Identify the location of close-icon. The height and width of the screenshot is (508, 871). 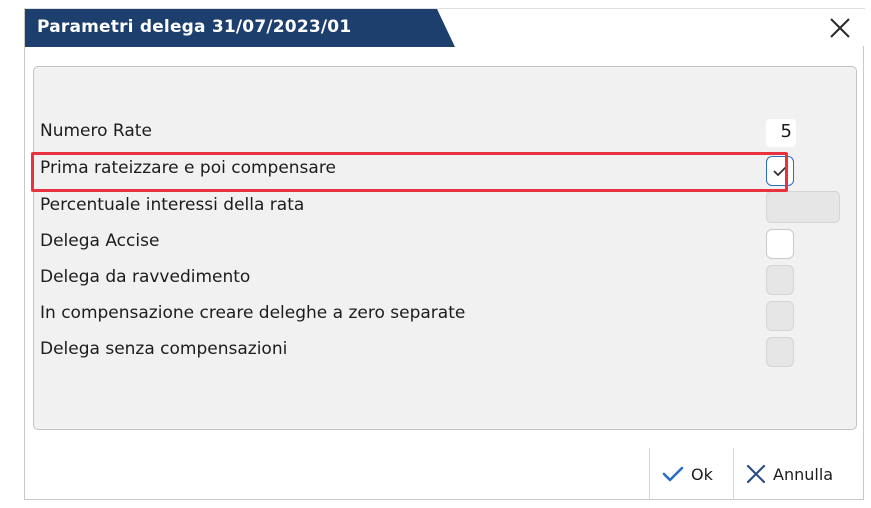
(840, 28).